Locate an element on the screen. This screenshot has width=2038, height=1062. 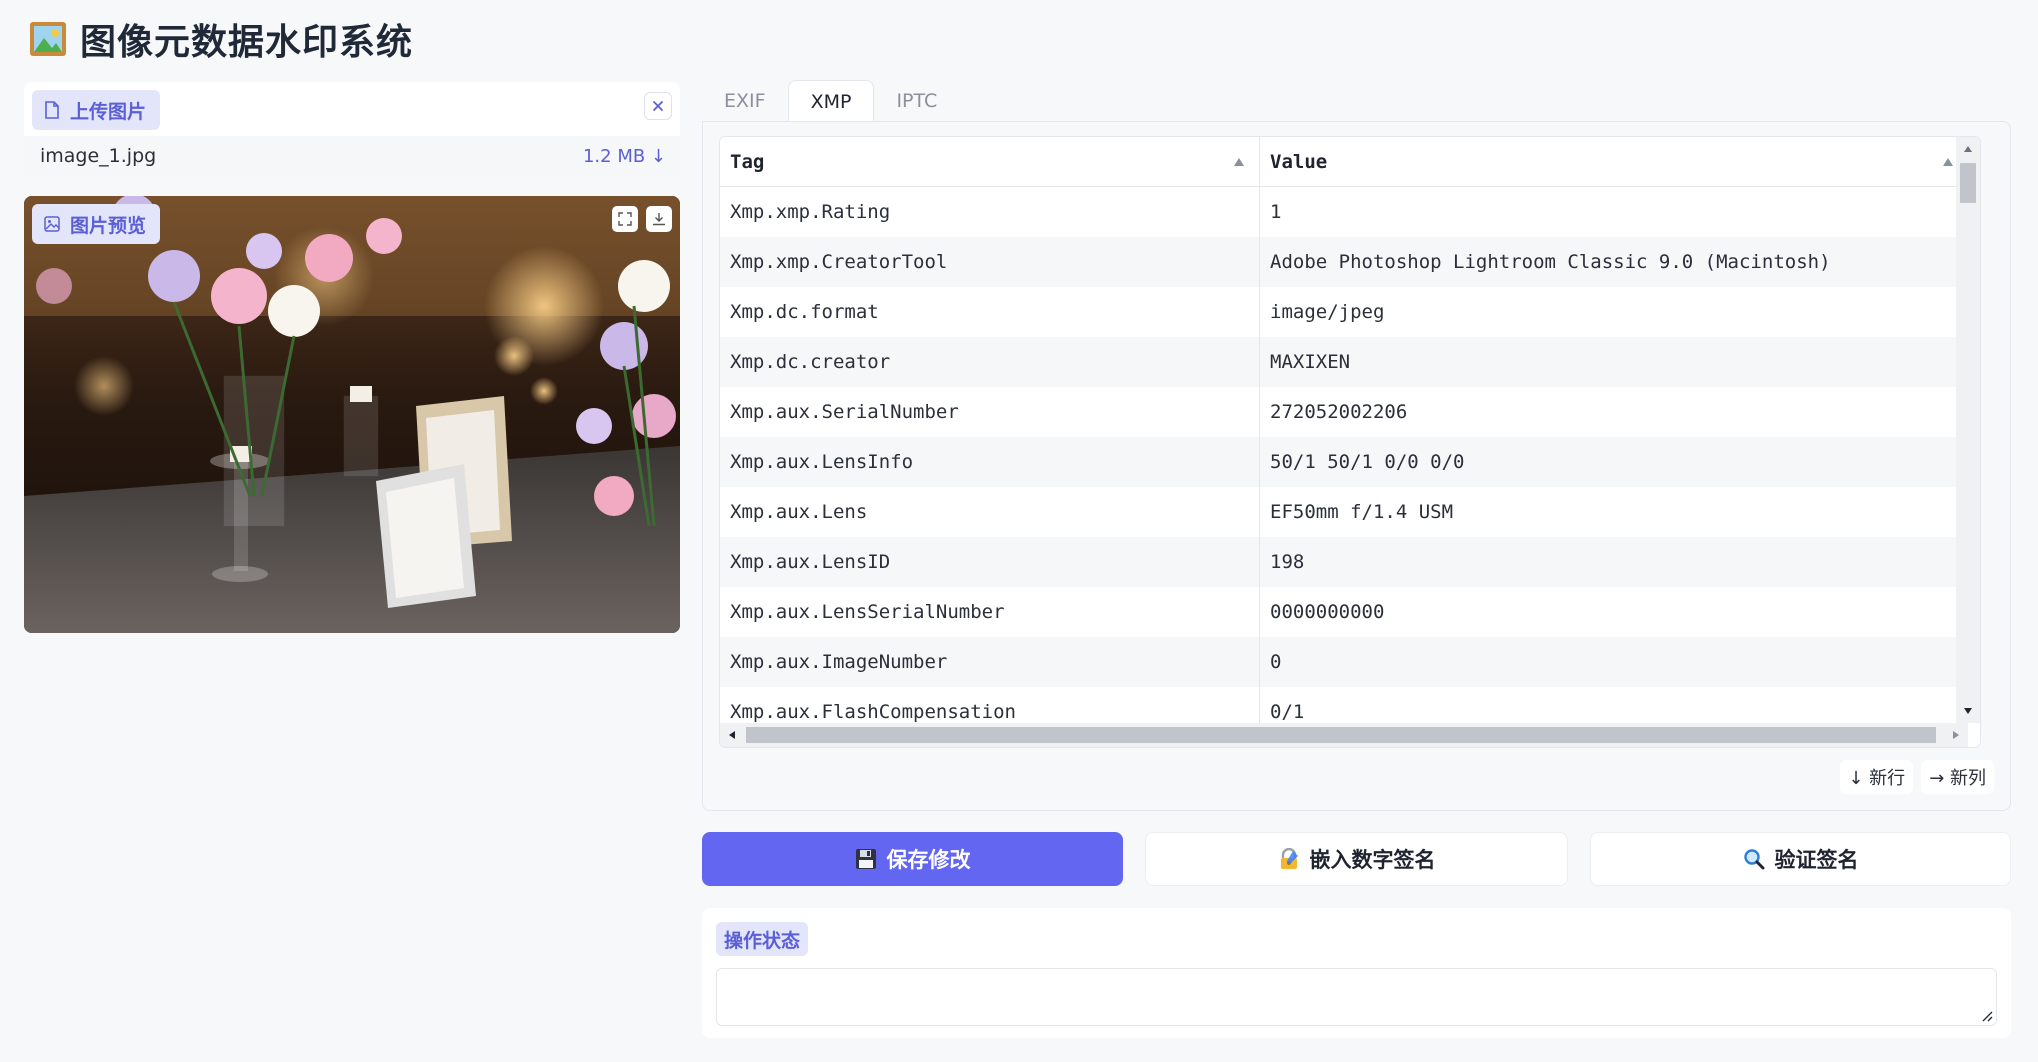
value-cell: EF50mm f/1.4 USM is located at coordinates (1614, 512).